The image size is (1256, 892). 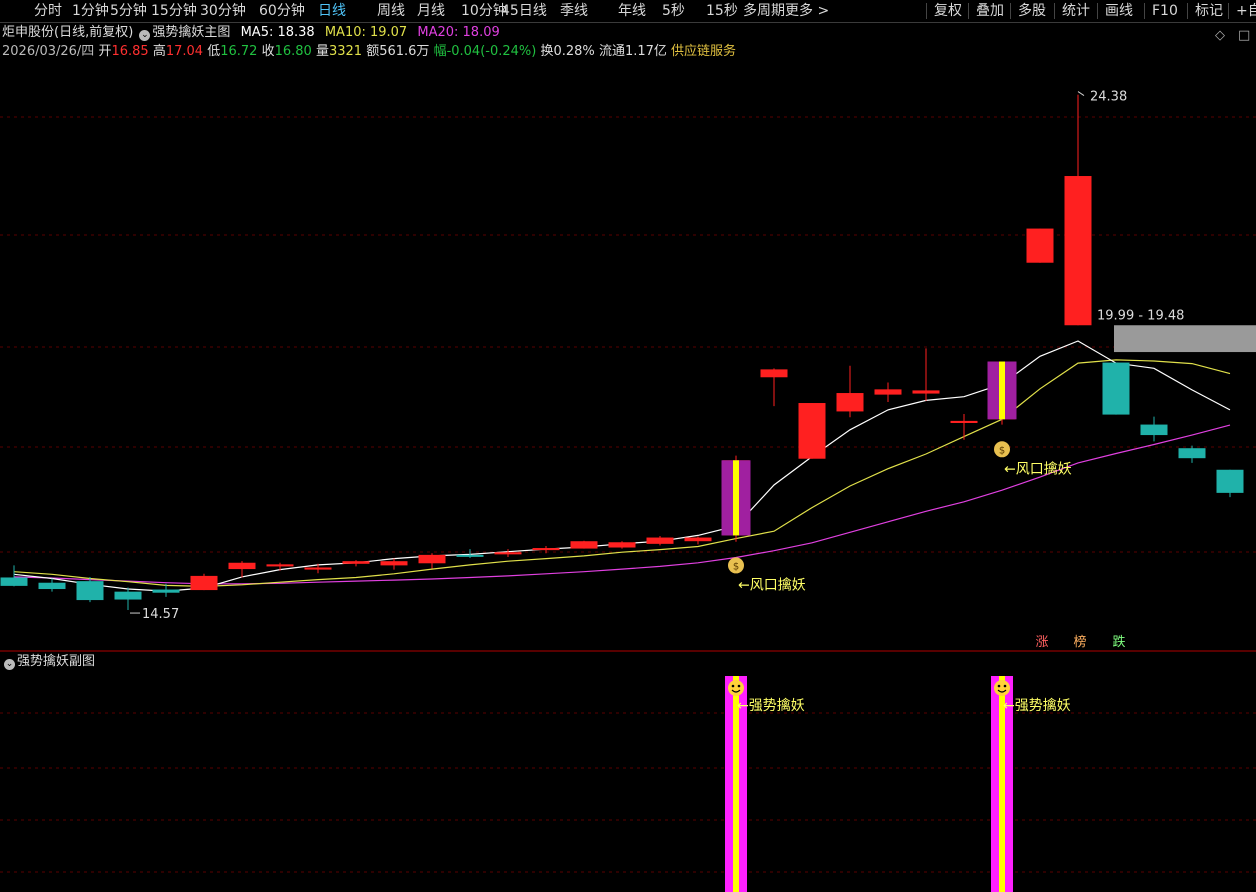 I want to click on zone-range-label: 19.99 - 19.48, so click(x=1140, y=315).